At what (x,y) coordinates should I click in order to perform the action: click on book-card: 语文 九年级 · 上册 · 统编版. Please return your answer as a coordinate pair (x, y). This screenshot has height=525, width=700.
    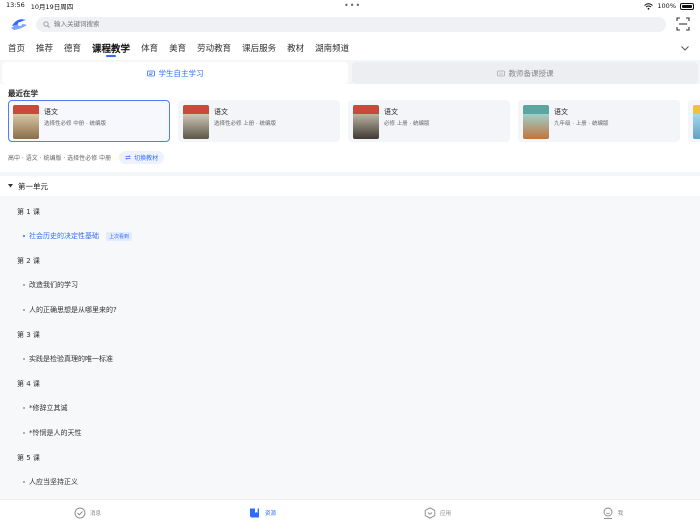
    Looking at the image, I should click on (599, 121).